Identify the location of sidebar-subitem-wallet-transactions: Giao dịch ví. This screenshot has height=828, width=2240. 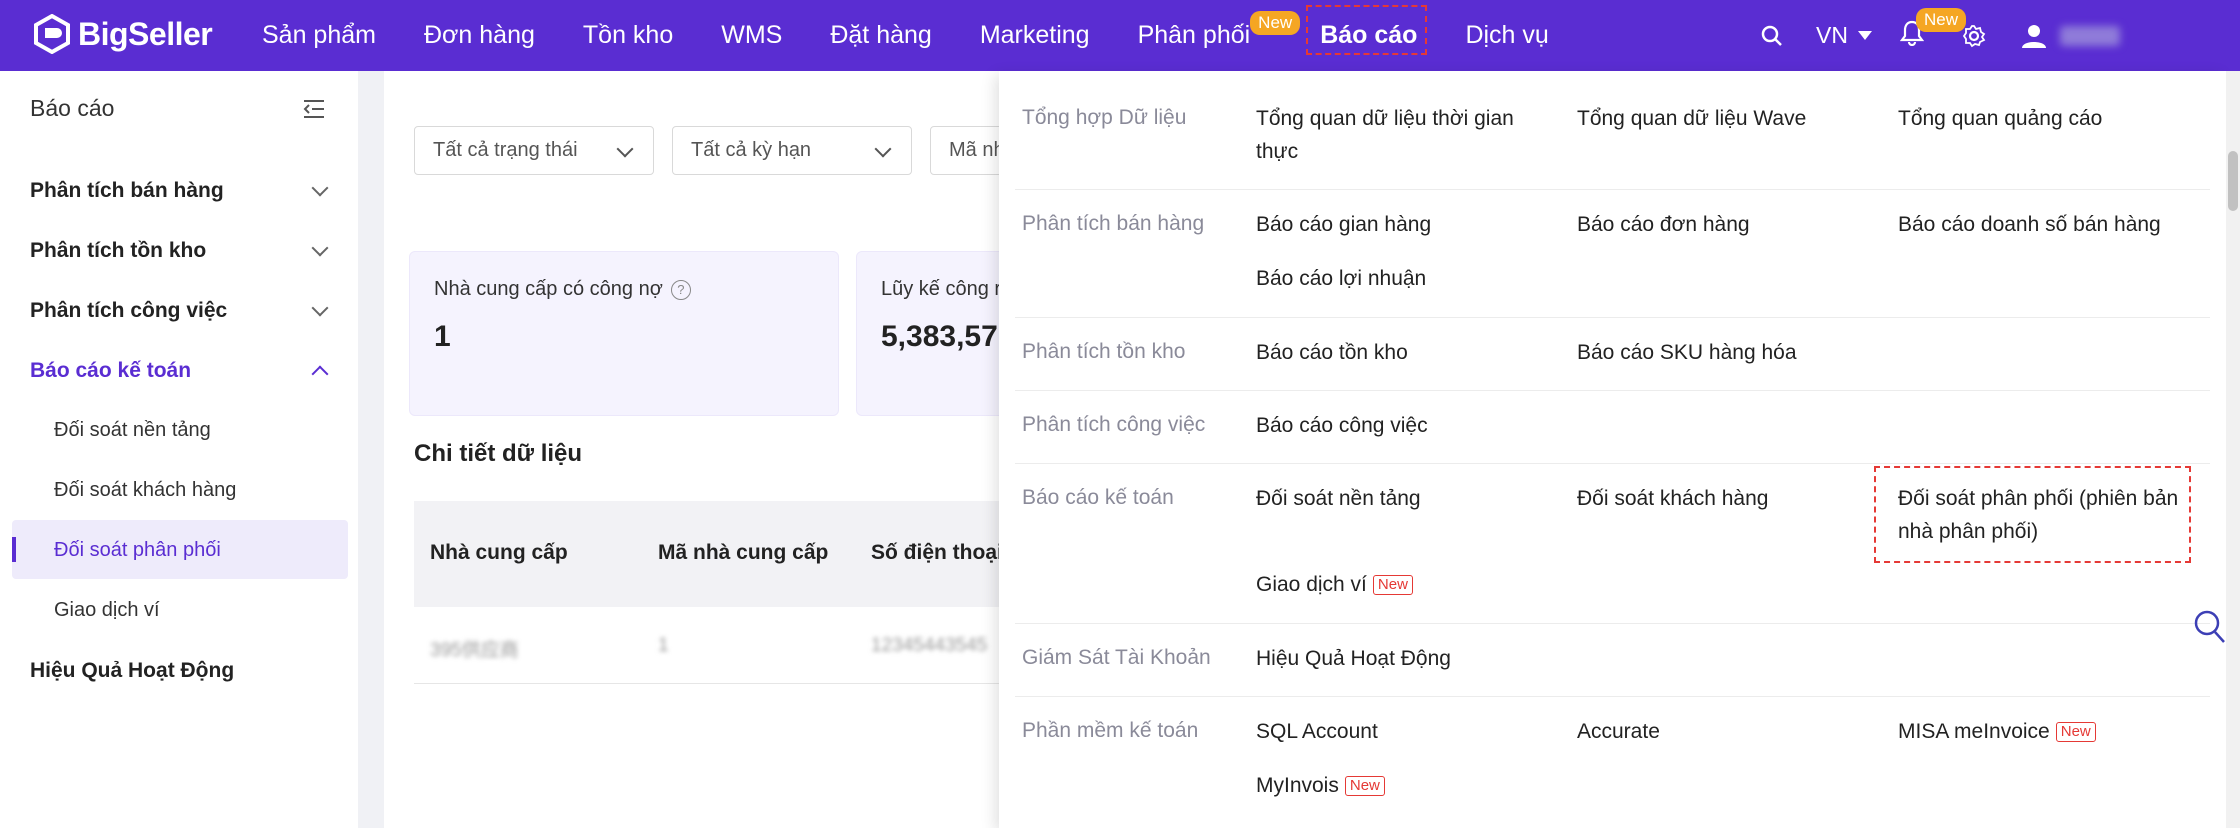
(107, 610).